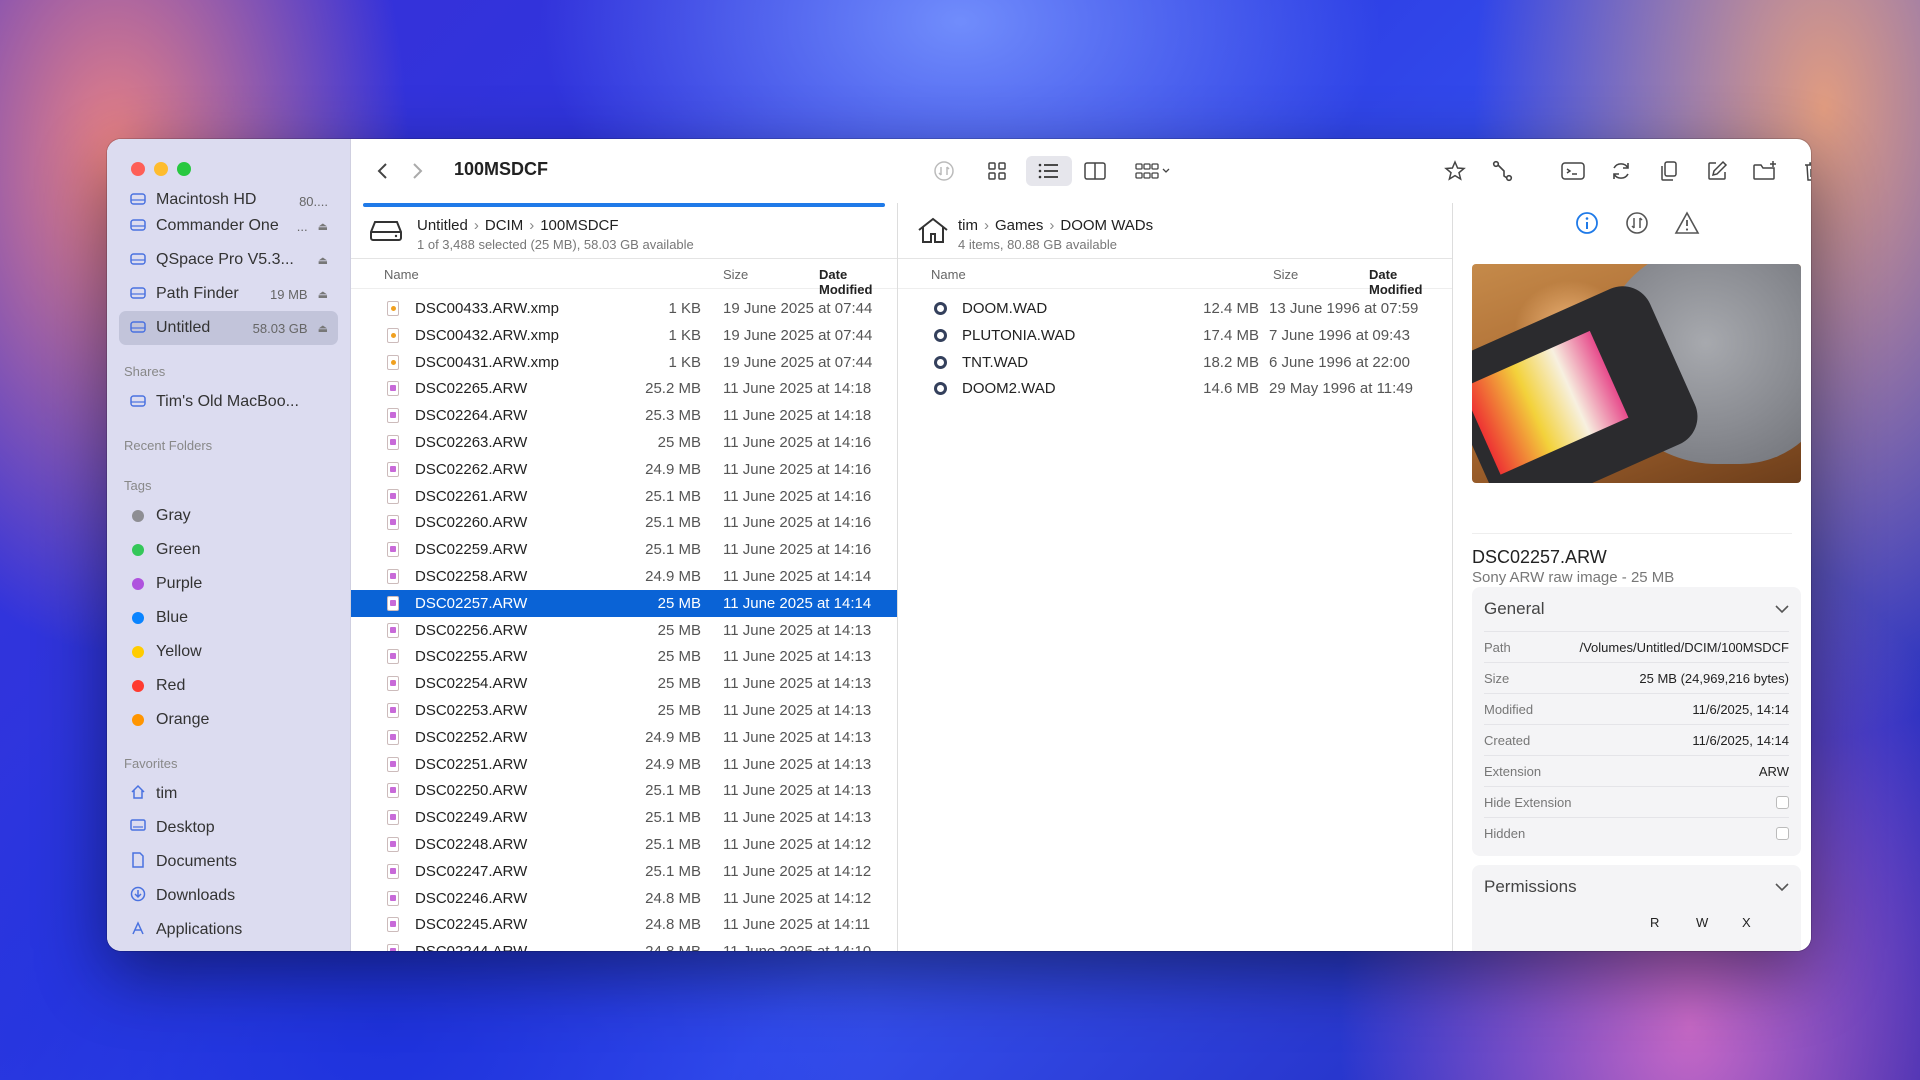 The width and height of the screenshot is (1920, 1080). Describe the element at coordinates (1637, 223) in the screenshot. I see `sync-tab` at that location.